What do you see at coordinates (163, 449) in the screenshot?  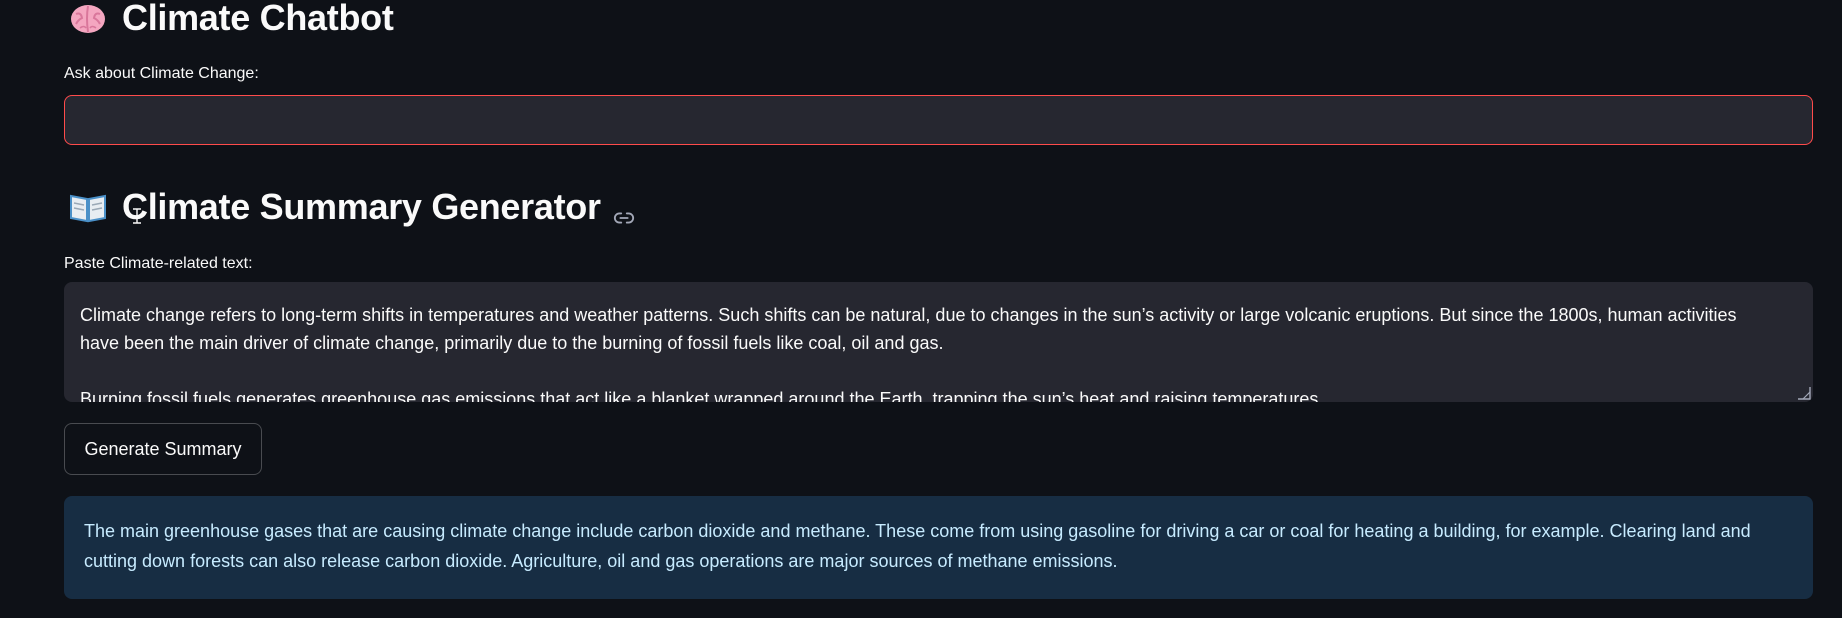 I see `generate-summary-button: Generate Summary` at bounding box center [163, 449].